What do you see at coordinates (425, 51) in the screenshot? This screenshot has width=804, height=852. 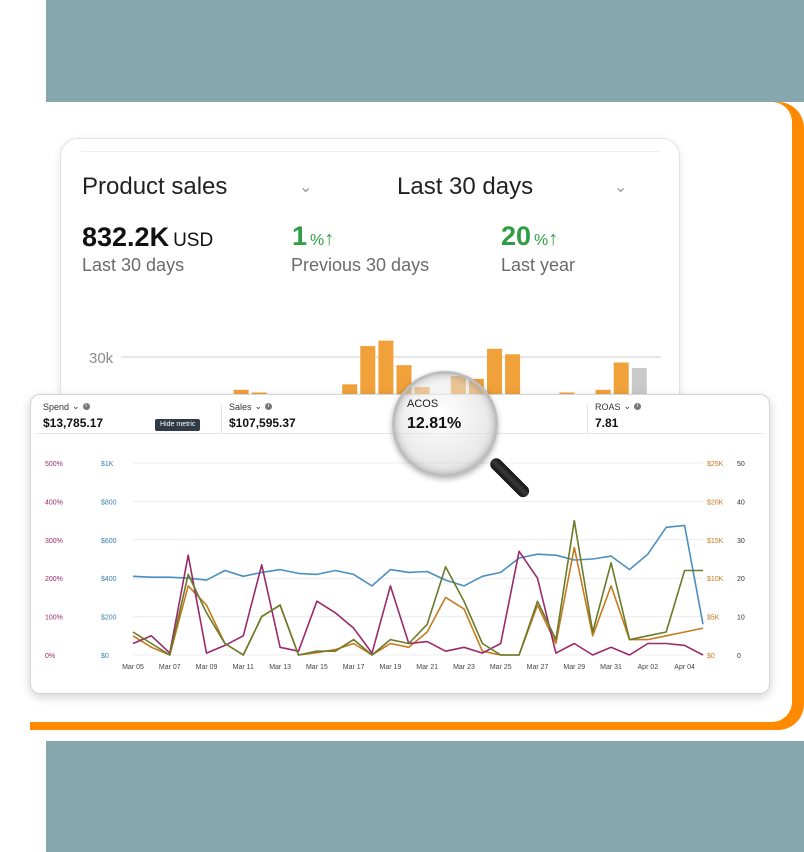 I see `background-top-band` at bounding box center [425, 51].